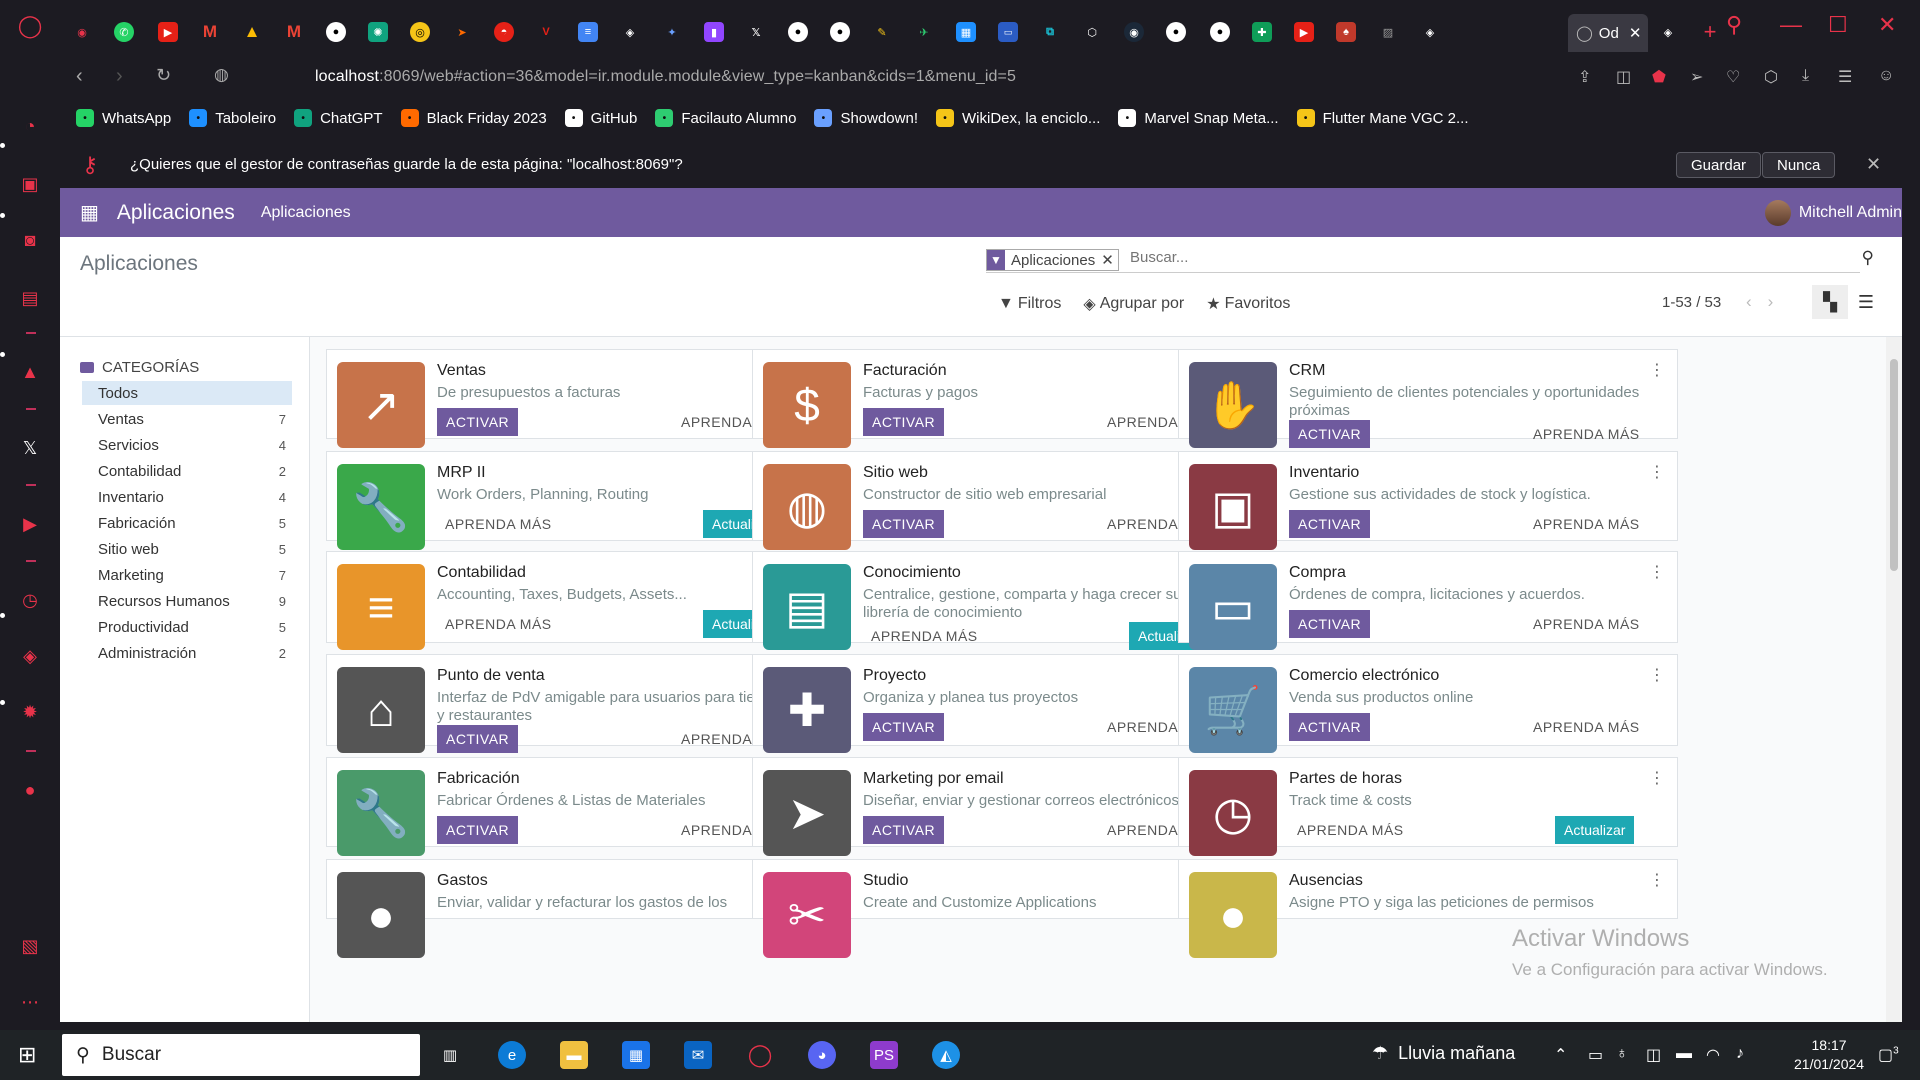 This screenshot has height=1080, width=1920. I want to click on search-input, so click(1430, 257).